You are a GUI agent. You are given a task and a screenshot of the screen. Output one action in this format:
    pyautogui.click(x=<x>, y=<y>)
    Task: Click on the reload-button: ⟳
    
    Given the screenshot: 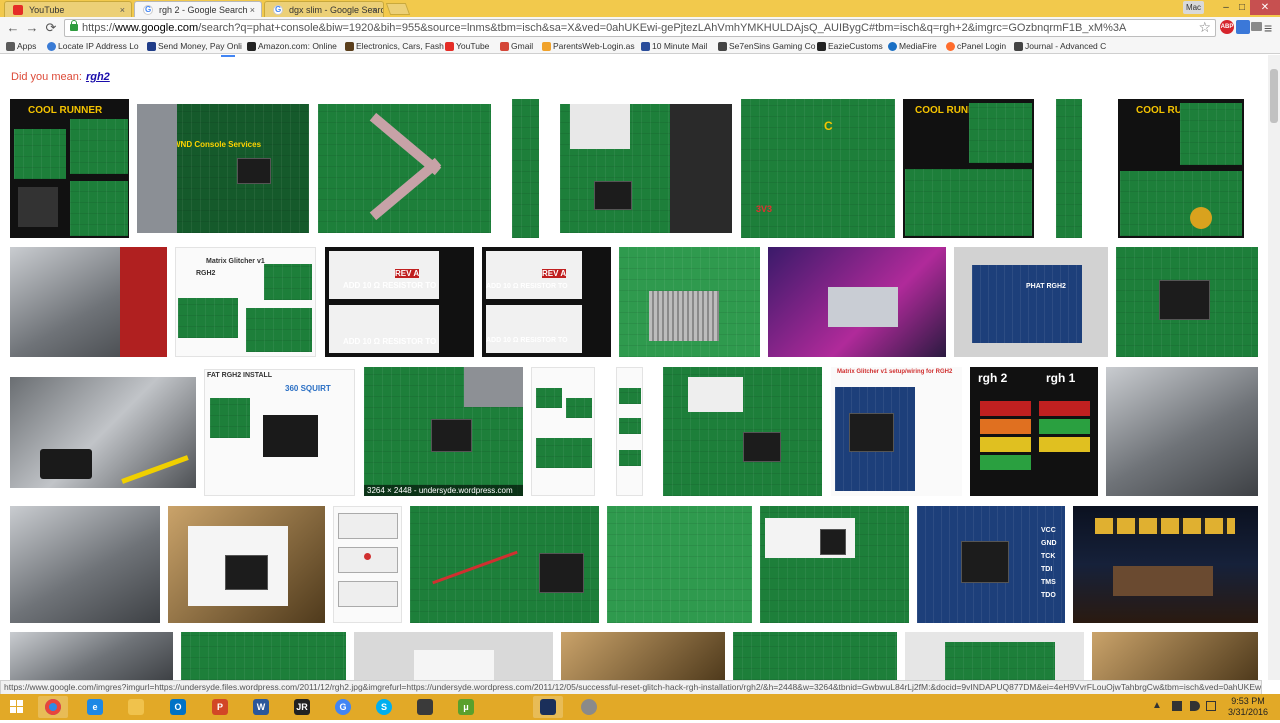 What is the action you would take?
    pyautogui.click(x=51, y=28)
    